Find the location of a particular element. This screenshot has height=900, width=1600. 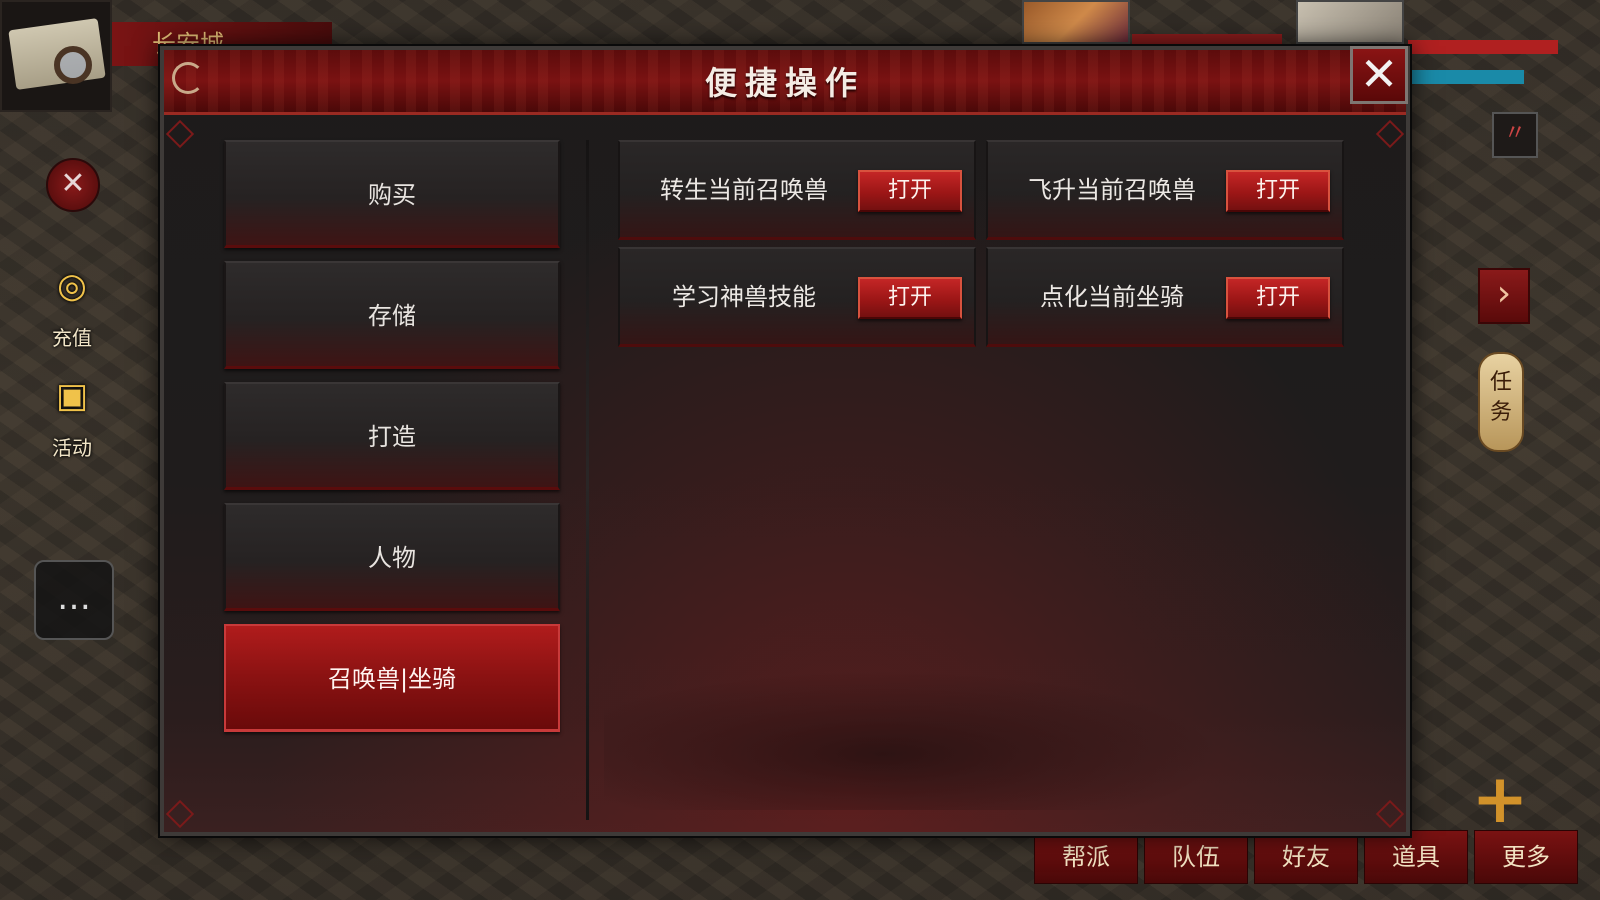

option-label: 转生当前召唤兽 is located at coordinates (744, 190).